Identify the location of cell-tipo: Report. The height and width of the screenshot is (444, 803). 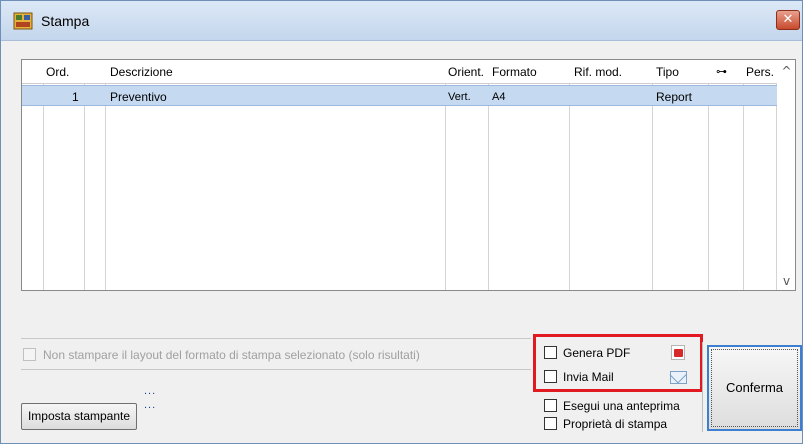
(674, 97).